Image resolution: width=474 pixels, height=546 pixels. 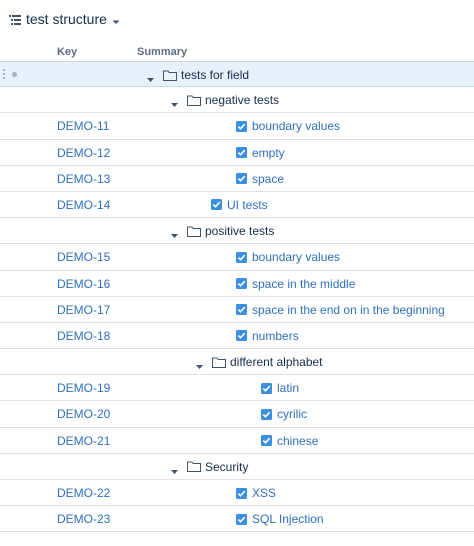 I want to click on folder-row: different alphabet, so click(x=237, y=362).